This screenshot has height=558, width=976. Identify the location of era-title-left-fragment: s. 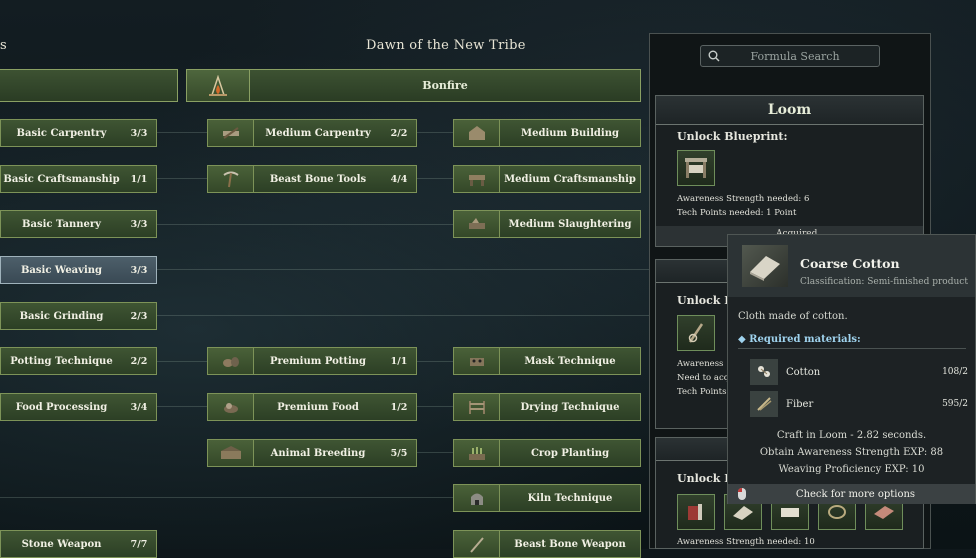
(3, 45).